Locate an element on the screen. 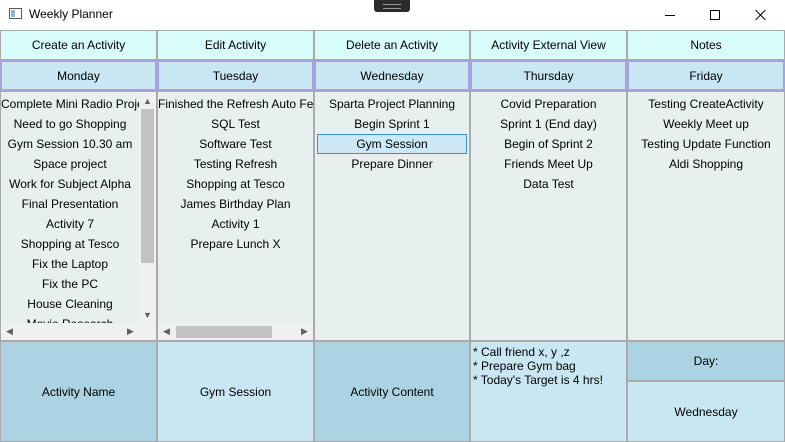 The width and height of the screenshot is (785, 442). list-item: Gym Session 10.30 am is located at coordinates (70, 144).